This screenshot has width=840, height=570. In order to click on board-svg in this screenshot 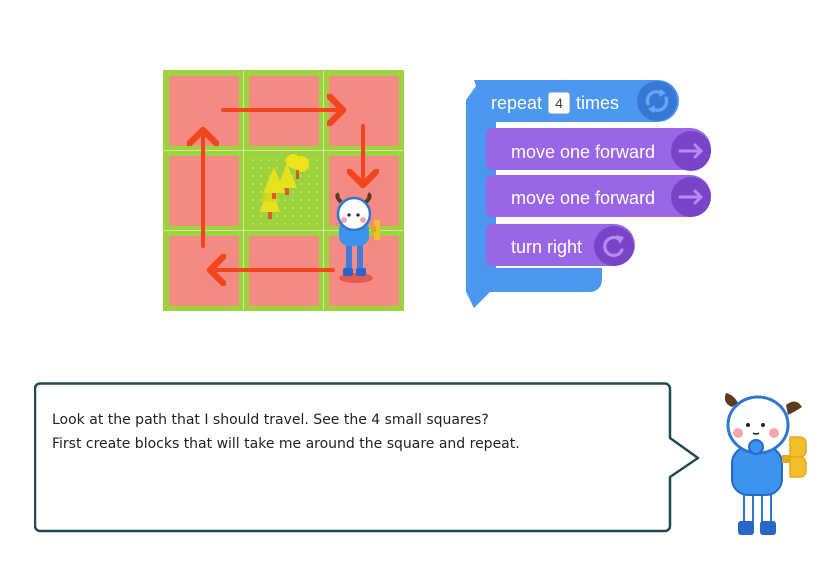, I will do `click(283, 190)`.